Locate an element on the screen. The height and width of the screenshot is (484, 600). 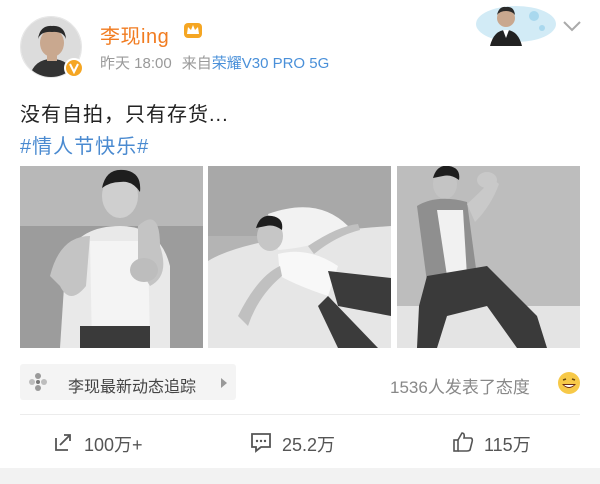
decorative-card-art is located at coordinates (515, 23).